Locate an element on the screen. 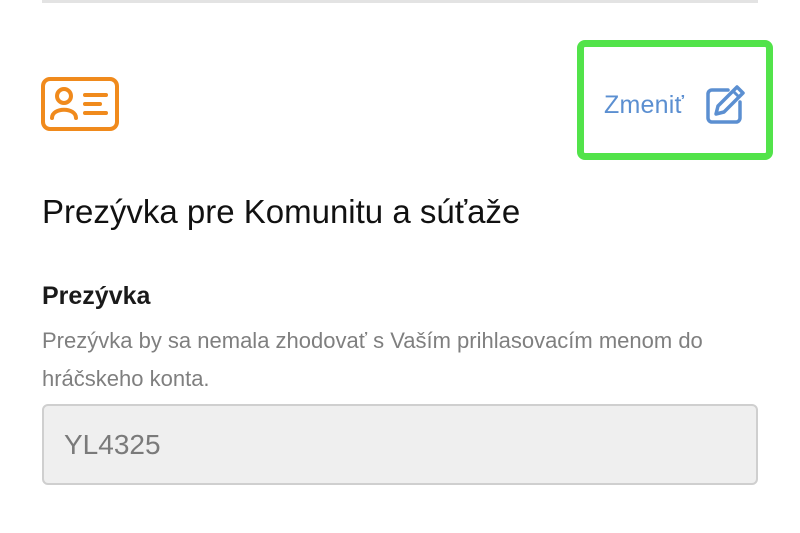 The image size is (800, 533). section-title: Prezývka pre Komunitu a súťaže is located at coordinates (281, 211).